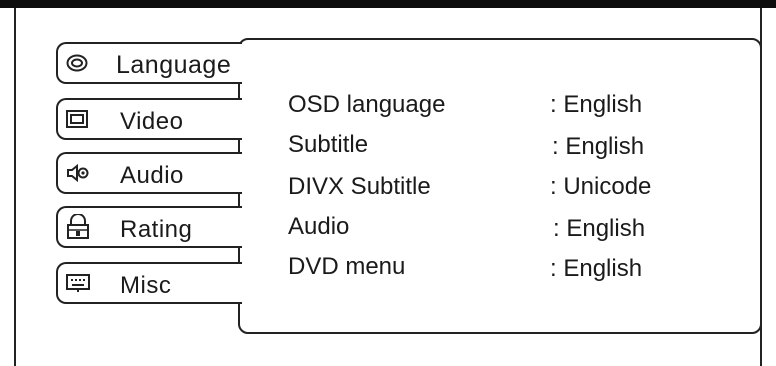 The image size is (776, 366). Describe the element at coordinates (77, 119) in the screenshot. I see `monitor-icon` at that location.